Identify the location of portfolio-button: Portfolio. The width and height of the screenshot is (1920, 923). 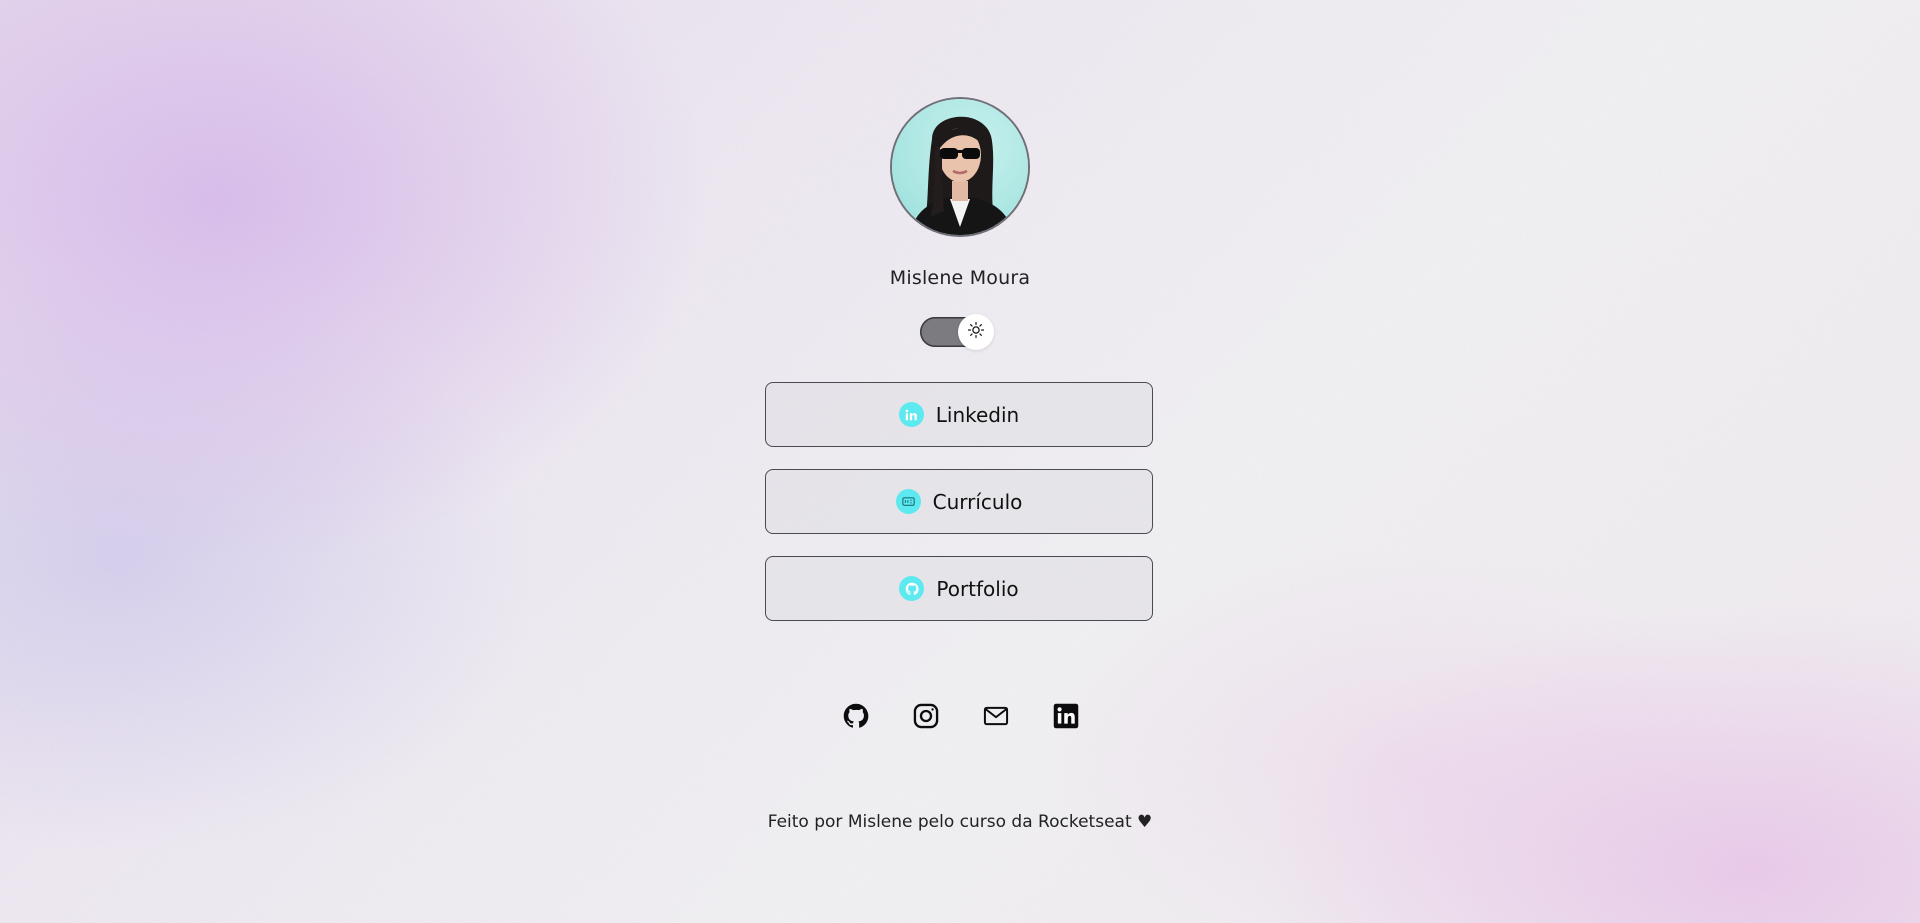
(959, 588).